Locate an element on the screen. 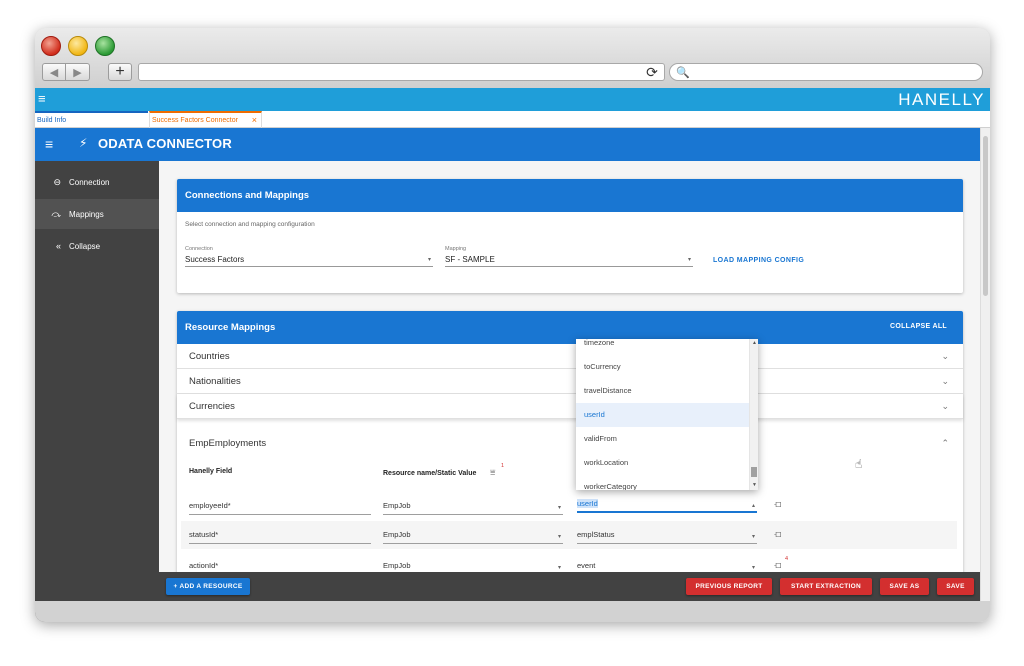 The width and height of the screenshot is (1024, 666). close-tab-icon: × is located at coordinates (254, 120).